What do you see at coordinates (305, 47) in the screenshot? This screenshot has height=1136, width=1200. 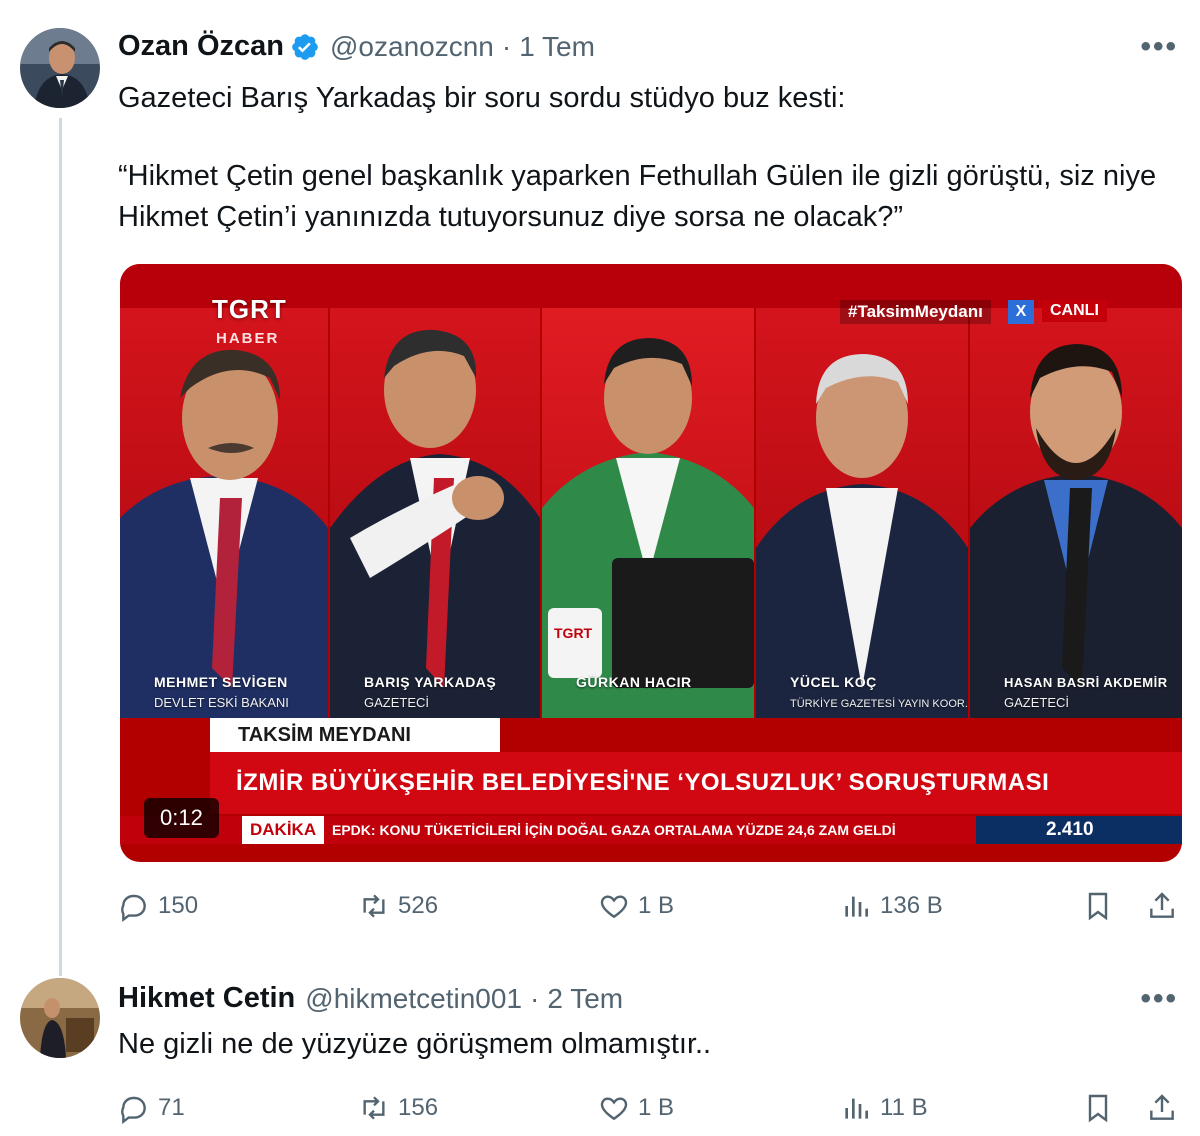 I see `verified-badge-icon` at bounding box center [305, 47].